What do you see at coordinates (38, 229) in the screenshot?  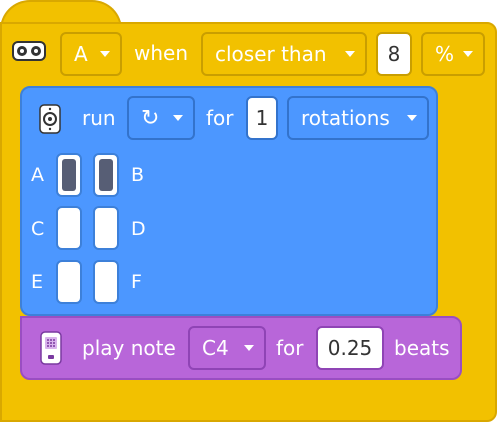 I see `port-label-c: C` at bounding box center [38, 229].